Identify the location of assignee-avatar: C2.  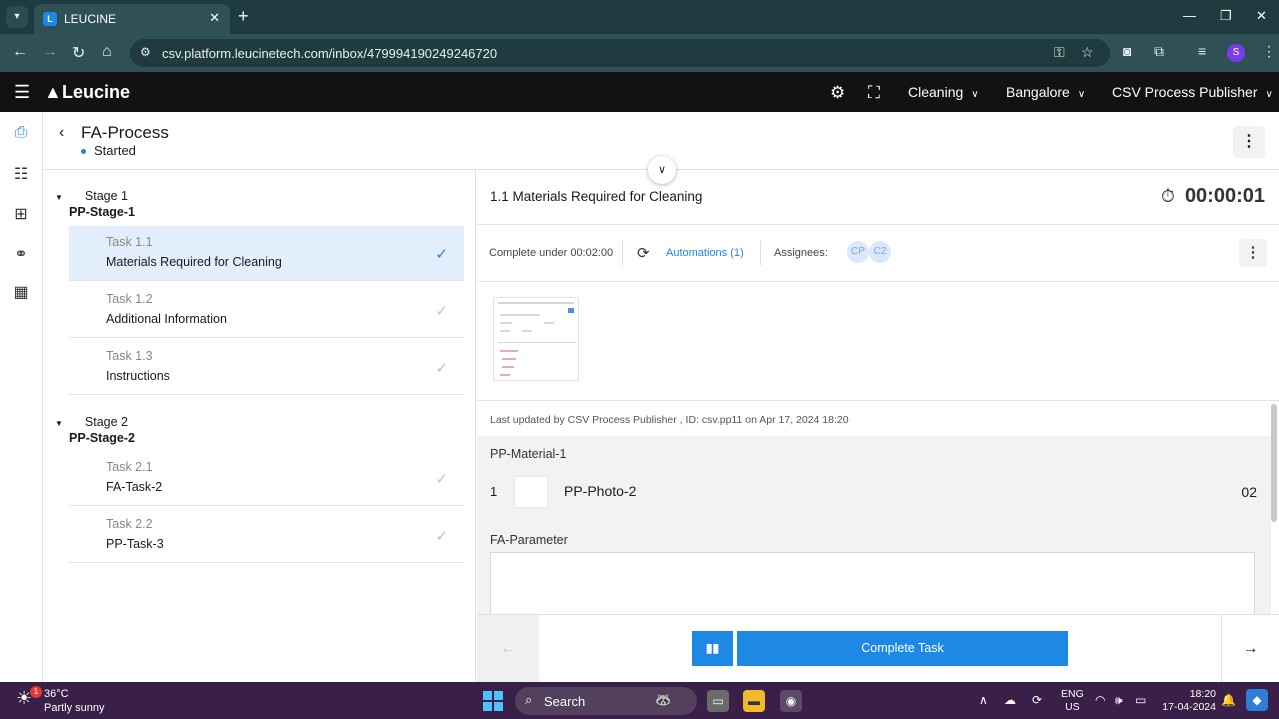
(880, 252).